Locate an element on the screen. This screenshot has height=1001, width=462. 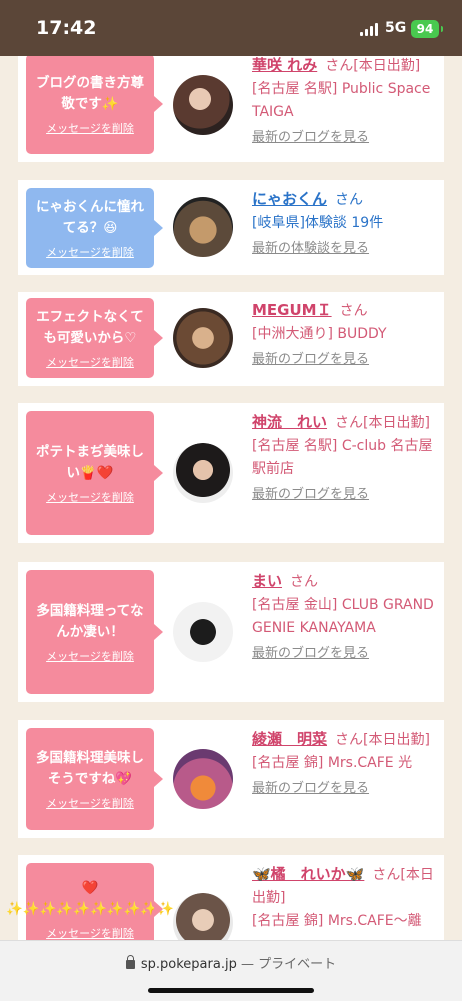
shop-info: [岐阜県]体験談 19件 is located at coordinates (318, 223).